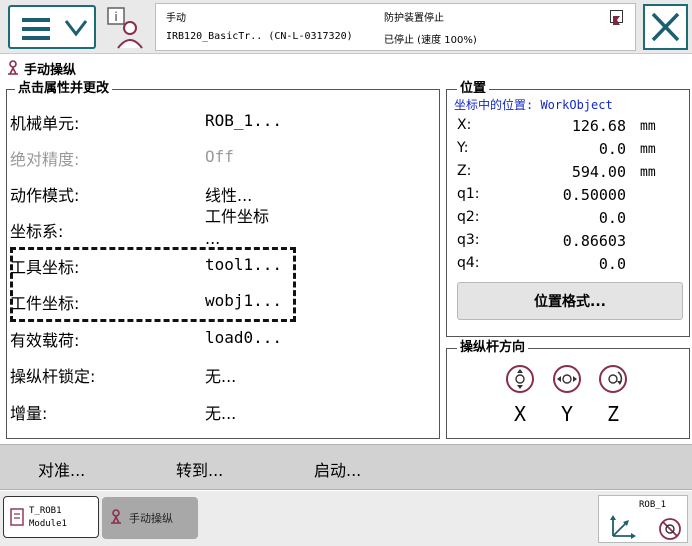  Describe the element at coordinates (598, 172) in the screenshot. I see `pos-z-value: 594.00` at that location.